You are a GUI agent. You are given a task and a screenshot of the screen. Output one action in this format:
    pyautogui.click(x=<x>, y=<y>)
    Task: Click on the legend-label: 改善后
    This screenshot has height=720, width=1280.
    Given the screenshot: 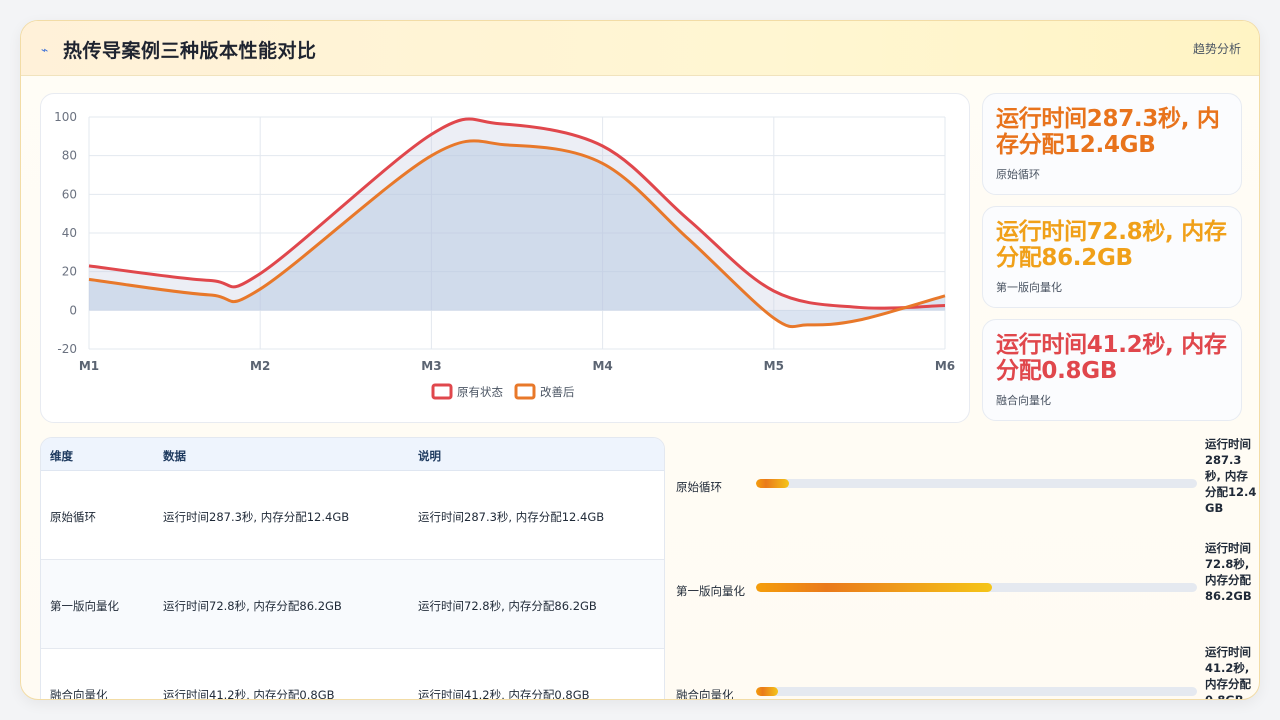 What is the action you would take?
    pyautogui.click(x=557, y=392)
    